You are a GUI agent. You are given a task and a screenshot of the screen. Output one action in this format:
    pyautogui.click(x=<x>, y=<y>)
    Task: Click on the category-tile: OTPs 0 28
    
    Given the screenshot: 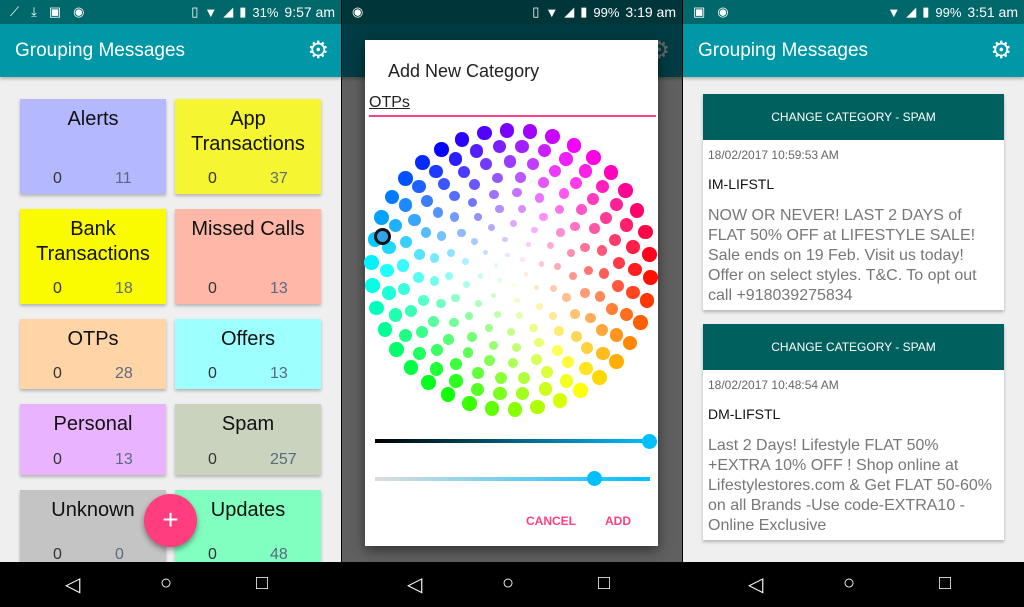 What is the action you would take?
    pyautogui.click(x=93, y=354)
    